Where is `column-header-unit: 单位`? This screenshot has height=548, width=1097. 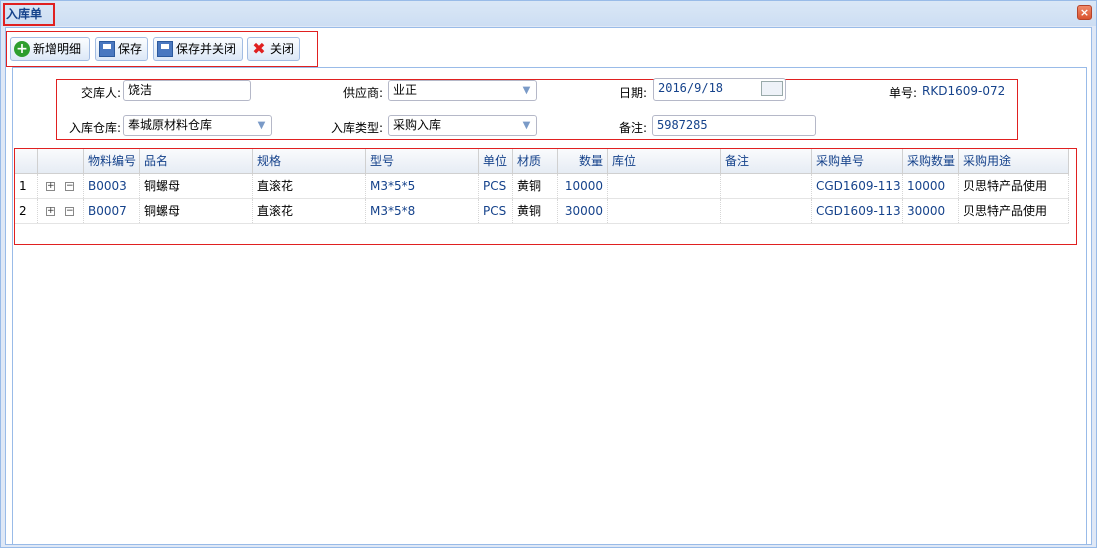
column-header-unit: 单位 is located at coordinates (496, 161).